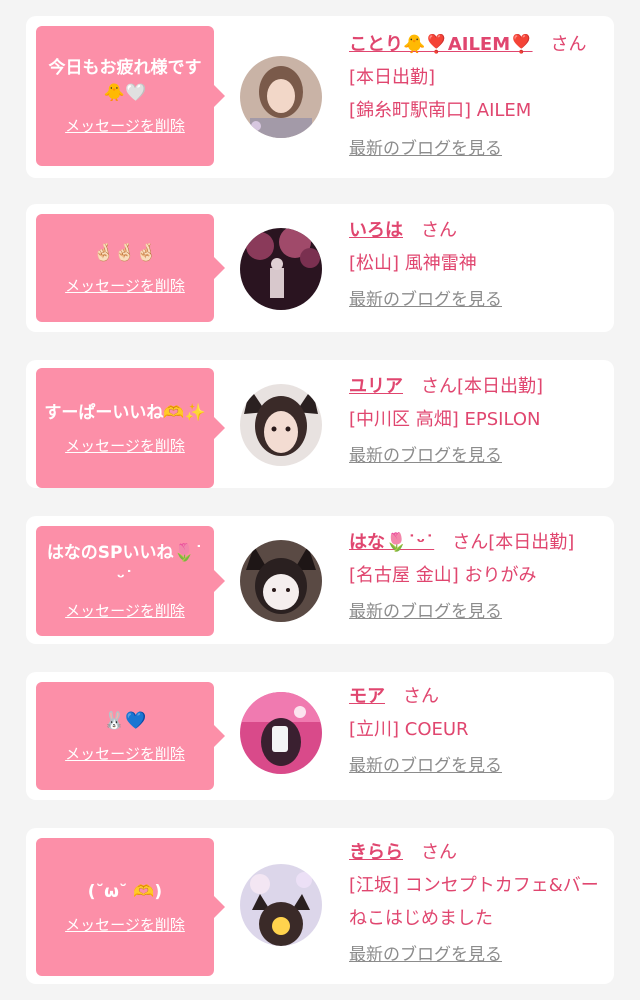  What do you see at coordinates (413, 263) in the screenshot?
I see `shop-name: [松山] 風神雷神` at bounding box center [413, 263].